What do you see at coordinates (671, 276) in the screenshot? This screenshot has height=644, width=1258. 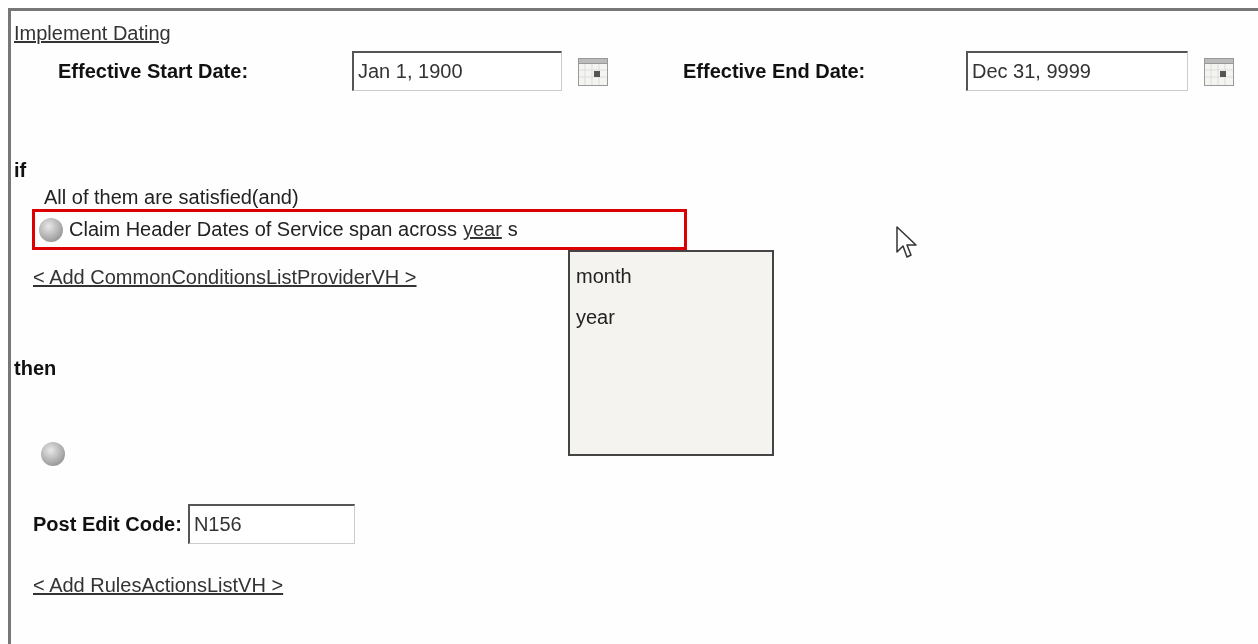 I see `dropdown-option: month` at bounding box center [671, 276].